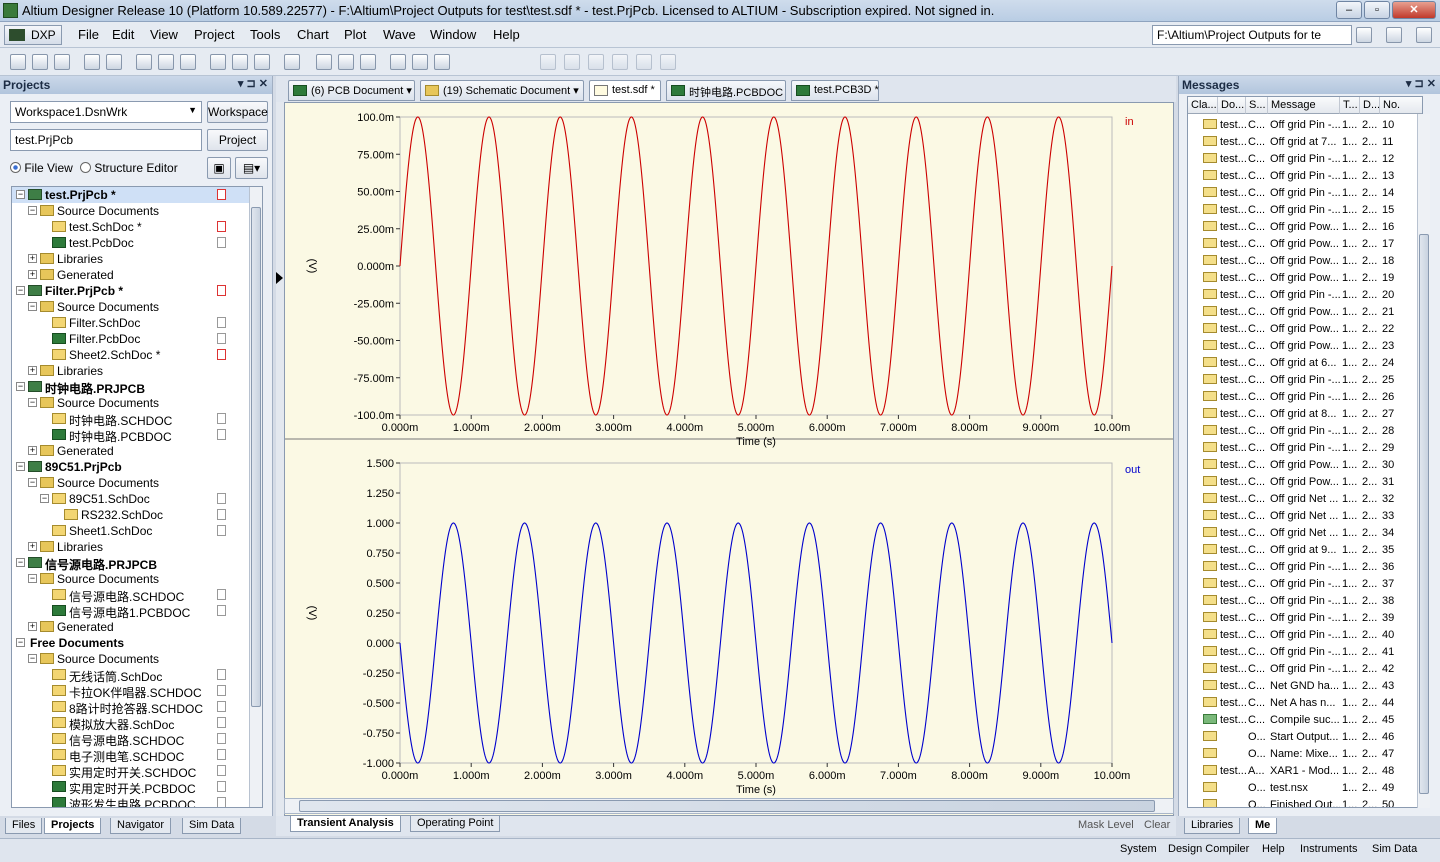 This screenshot has height=862, width=1440. I want to click on tree-item: 信号源电路1.PCBDOC, so click(131, 611).